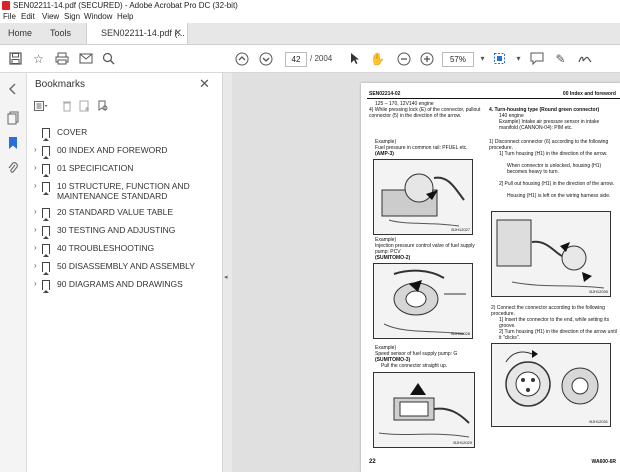 This screenshot has height=472, width=620. I want to click on toolbar: ☆ 42 / 2004 ✋ 57% ▾ ▾ ✎, so click(310, 59).